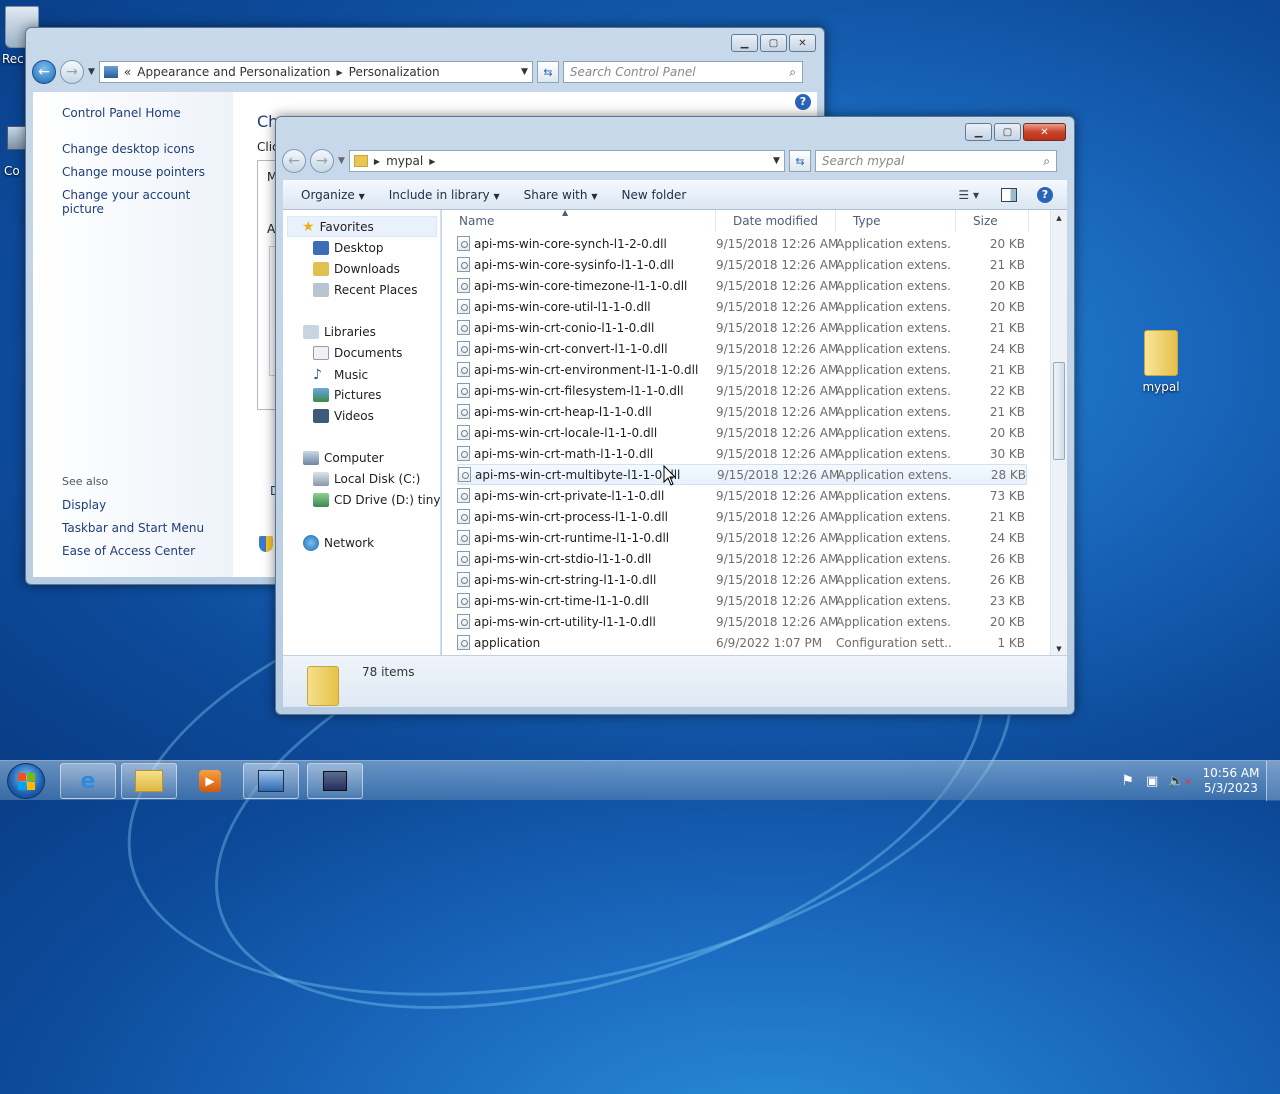  What do you see at coordinates (362, 226) in the screenshot?
I see `nav-favorites: ★ Favorites` at bounding box center [362, 226].